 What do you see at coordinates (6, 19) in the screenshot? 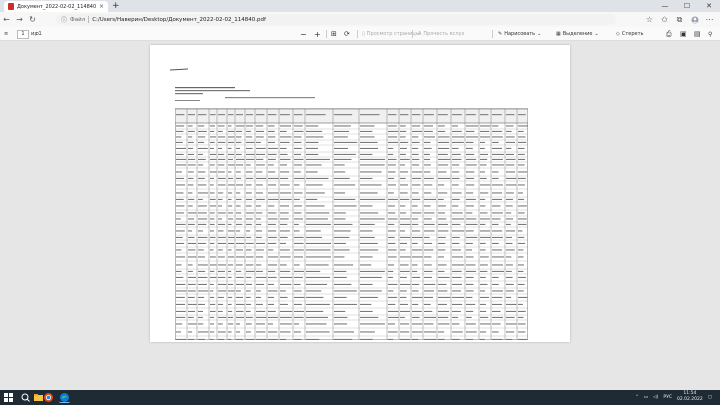
I see `back-button: ←` at bounding box center [6, 19].